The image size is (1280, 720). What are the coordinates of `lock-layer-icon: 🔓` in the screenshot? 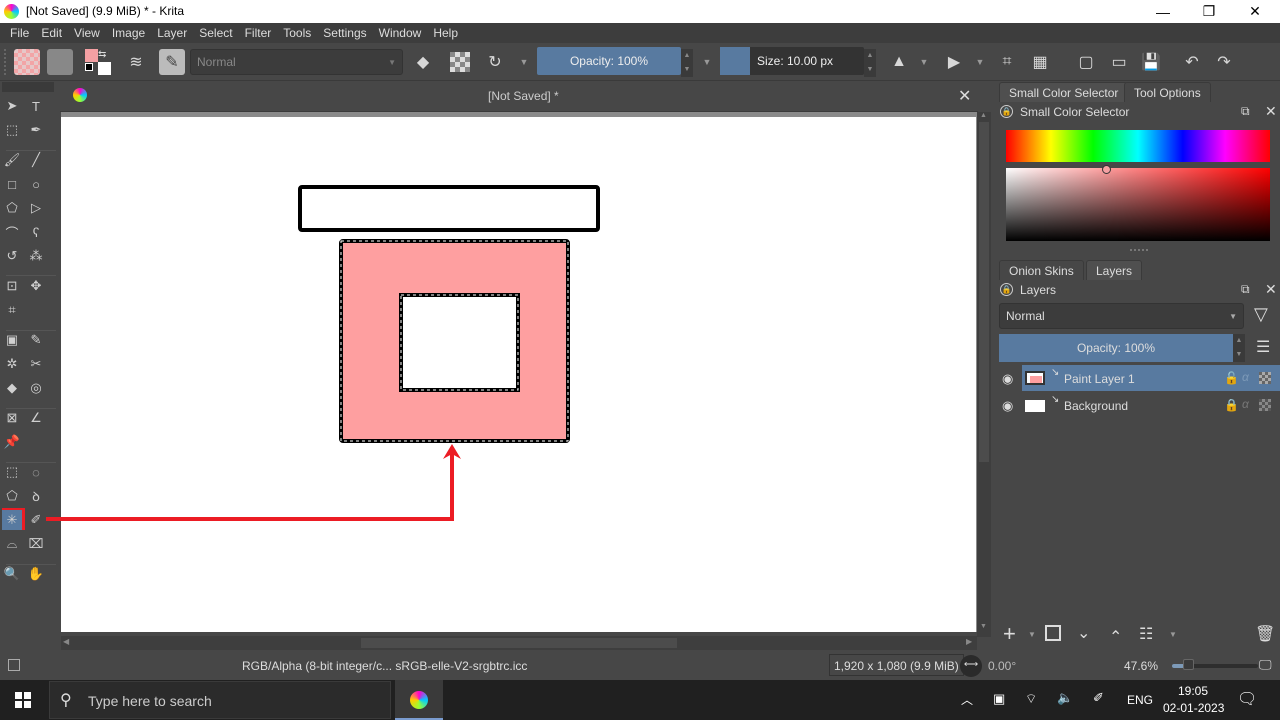 It's located at (1231, 378).